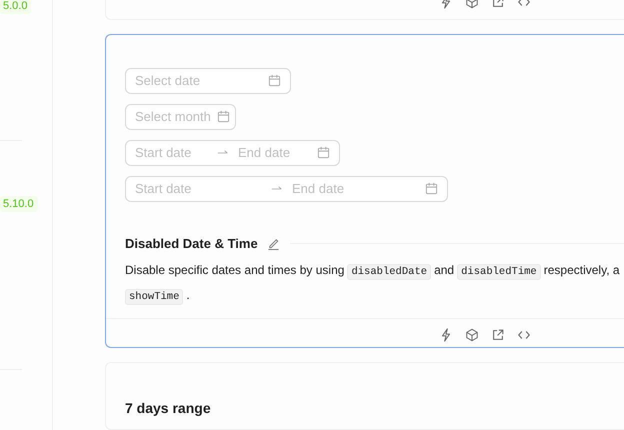 This screenshot has width=624, height=430. Describe the element at coordinates (191, 243) in the screenshot. I see `section-title: Disabled Date & Time` at that location.